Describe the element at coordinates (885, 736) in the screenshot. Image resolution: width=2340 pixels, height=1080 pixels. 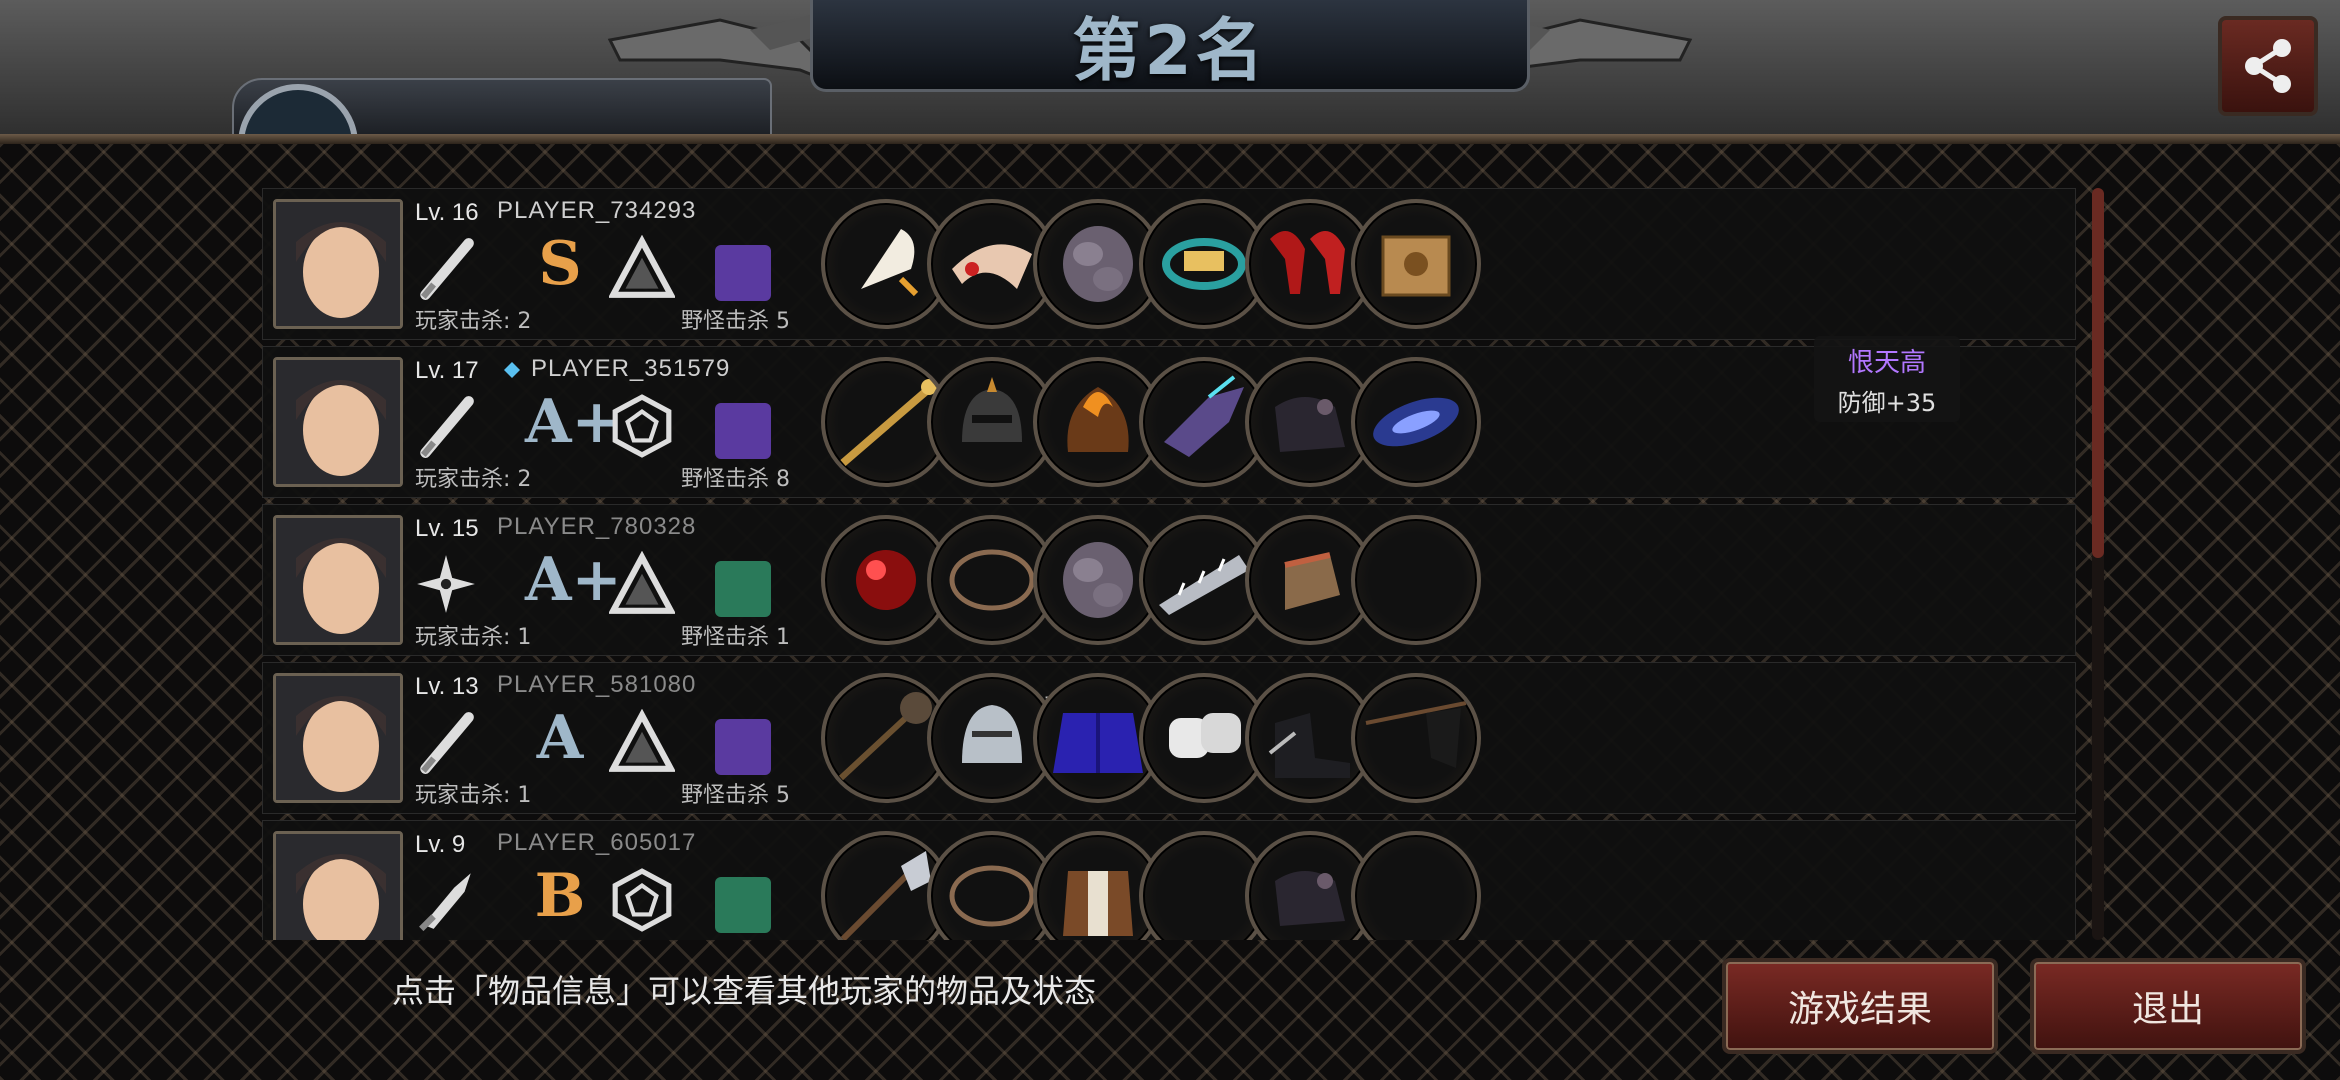
I see `mace-icon` at that location.